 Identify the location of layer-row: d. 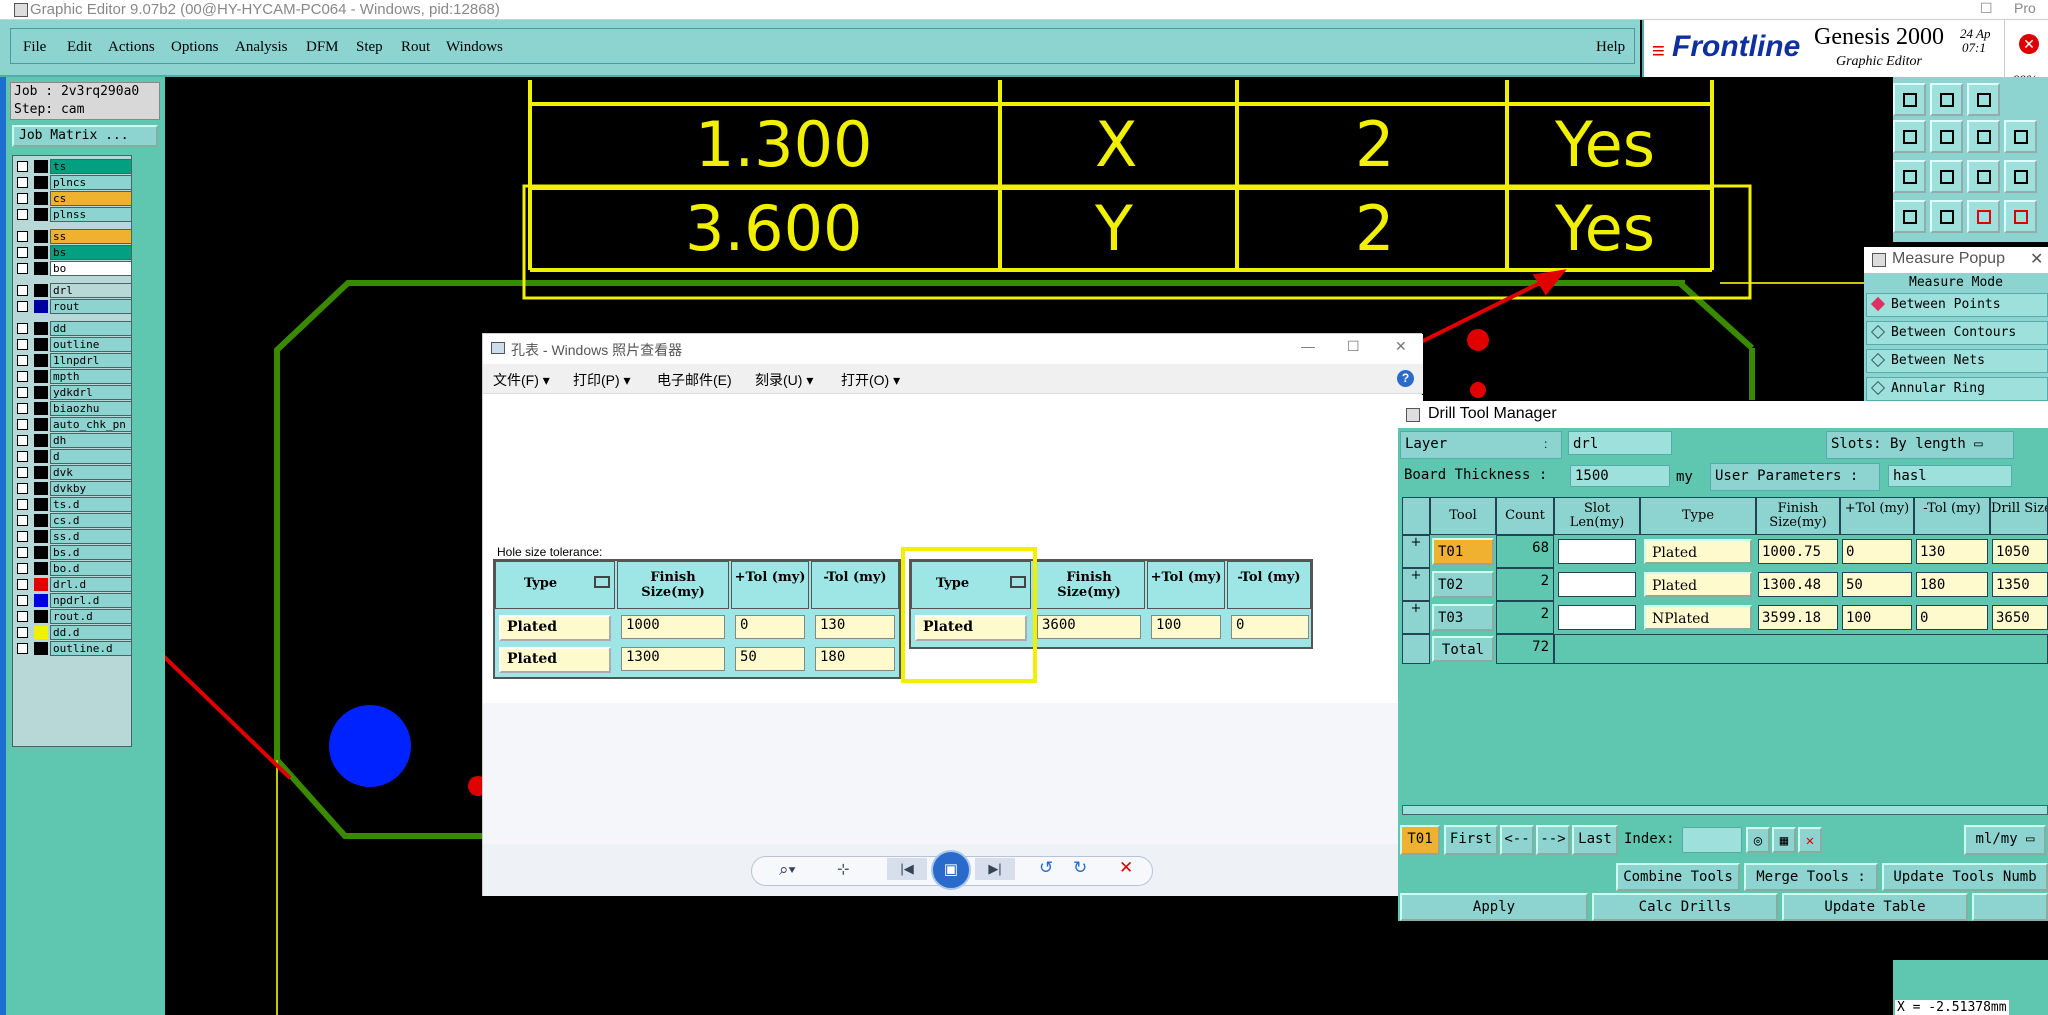
(73, 456).